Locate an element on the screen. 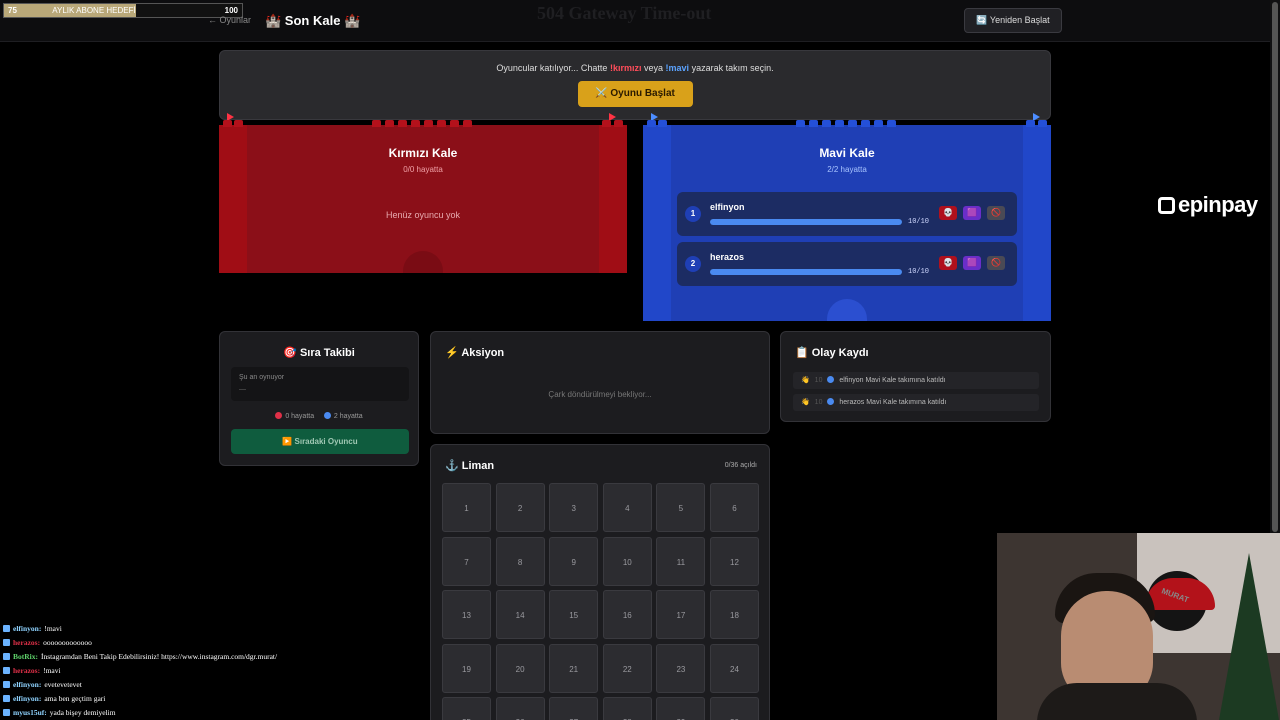 The height and width of the screenshot is (720, 1280). gateway-error-text: 504 Gateway Time-out is located at coordinates (624, 13).